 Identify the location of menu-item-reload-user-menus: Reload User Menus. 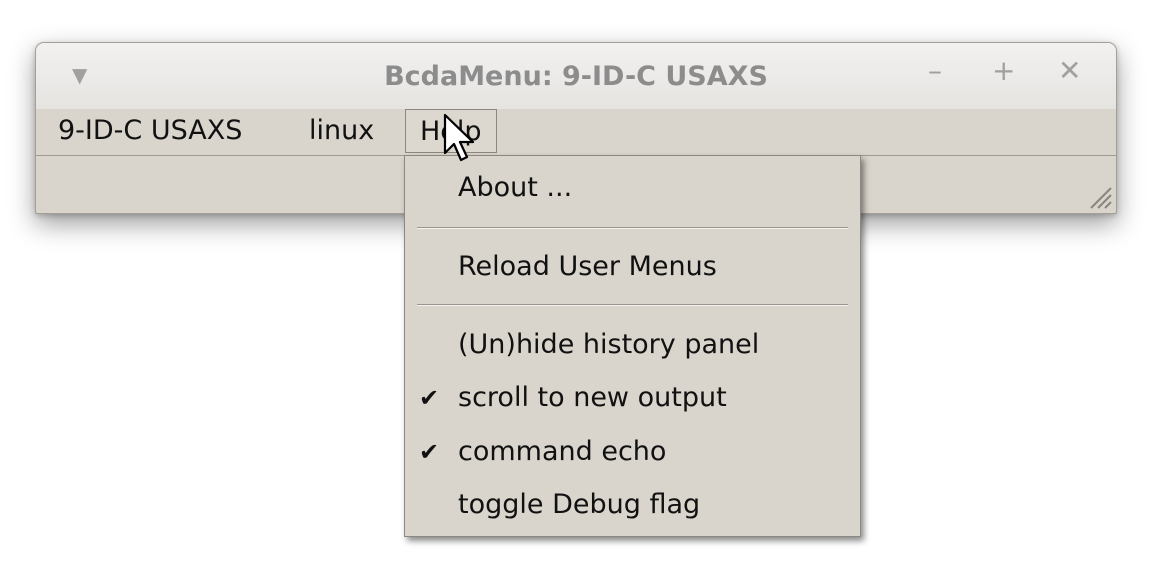
(632, 267).